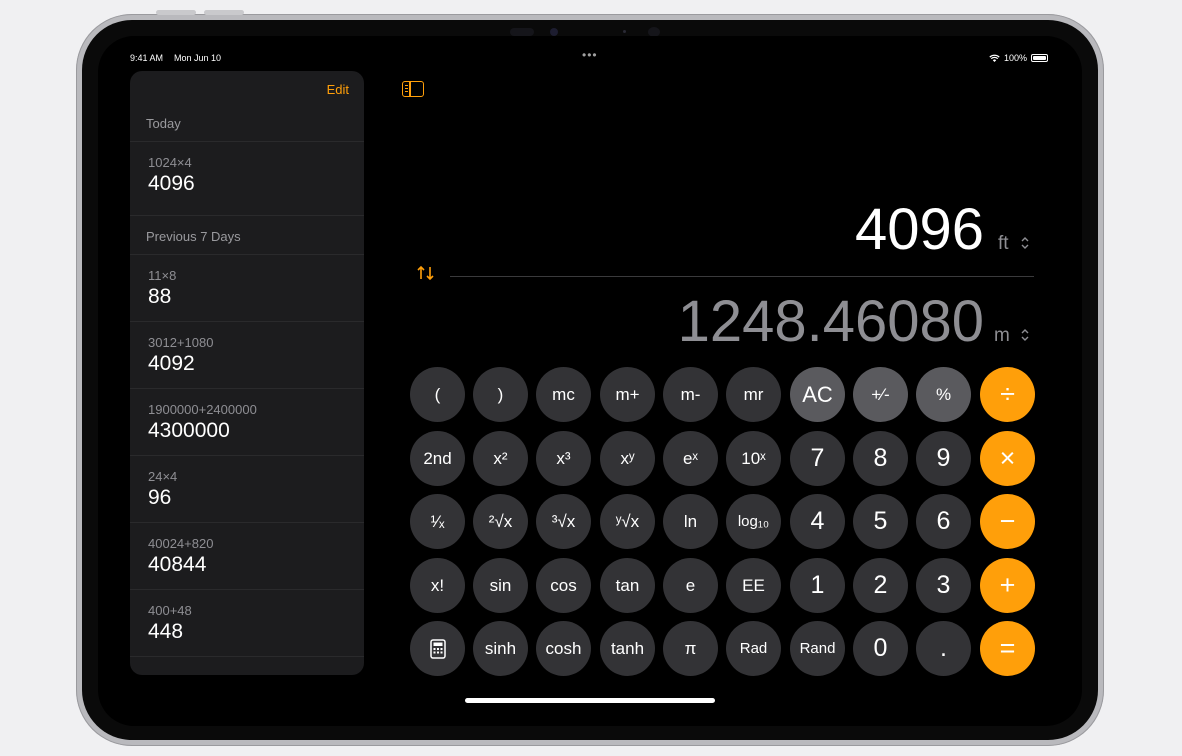 The width and height of the screenshot is (1182, 756). I want to click on cos-key: cos, so click(563, 585).